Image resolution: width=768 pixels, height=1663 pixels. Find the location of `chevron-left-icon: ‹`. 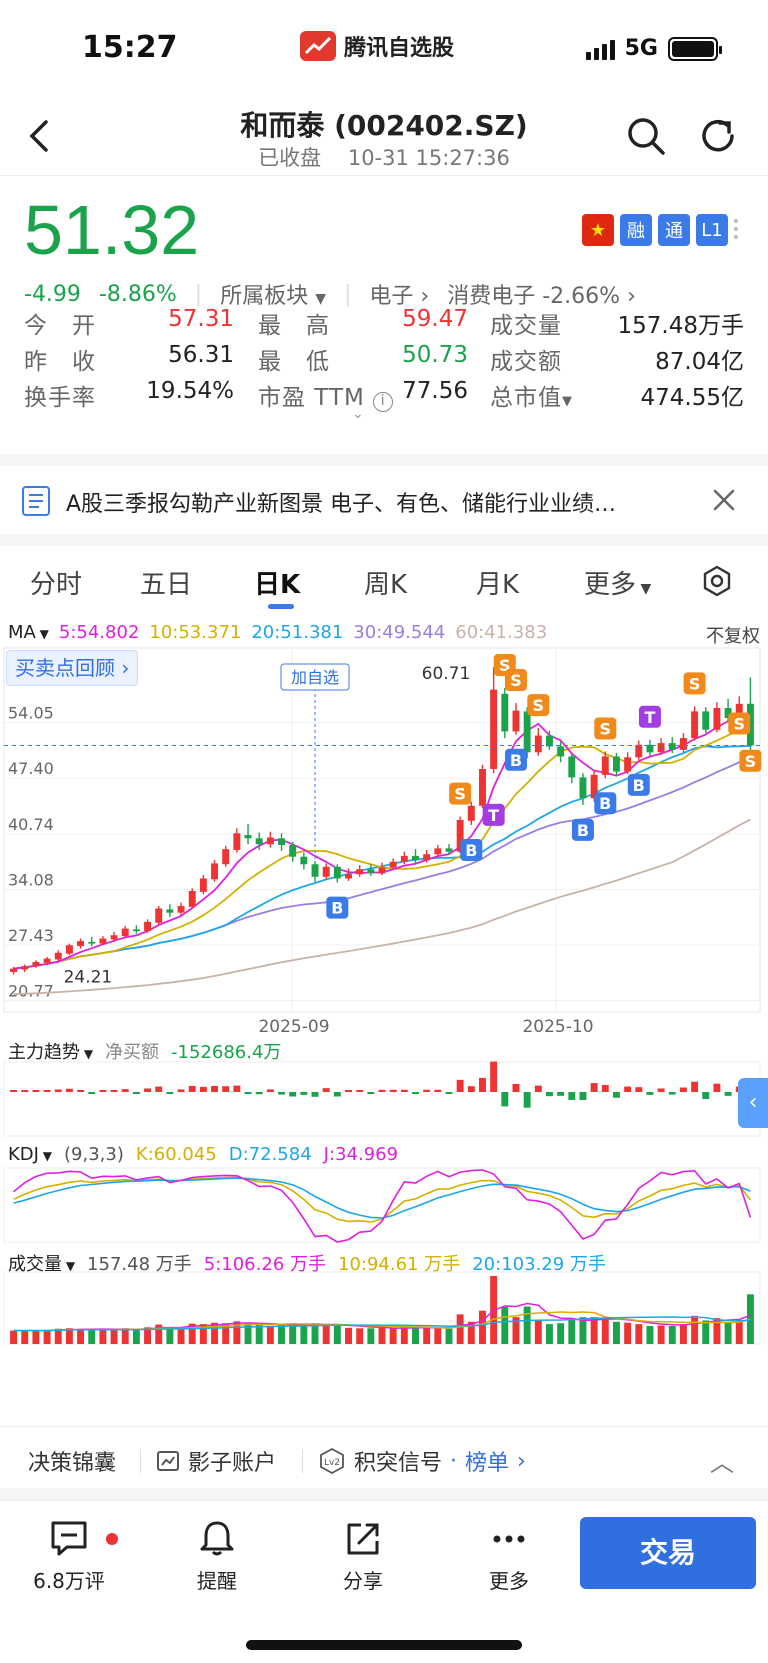

chevron-left-icon: ‹ is located at coordinates (753, 1102).